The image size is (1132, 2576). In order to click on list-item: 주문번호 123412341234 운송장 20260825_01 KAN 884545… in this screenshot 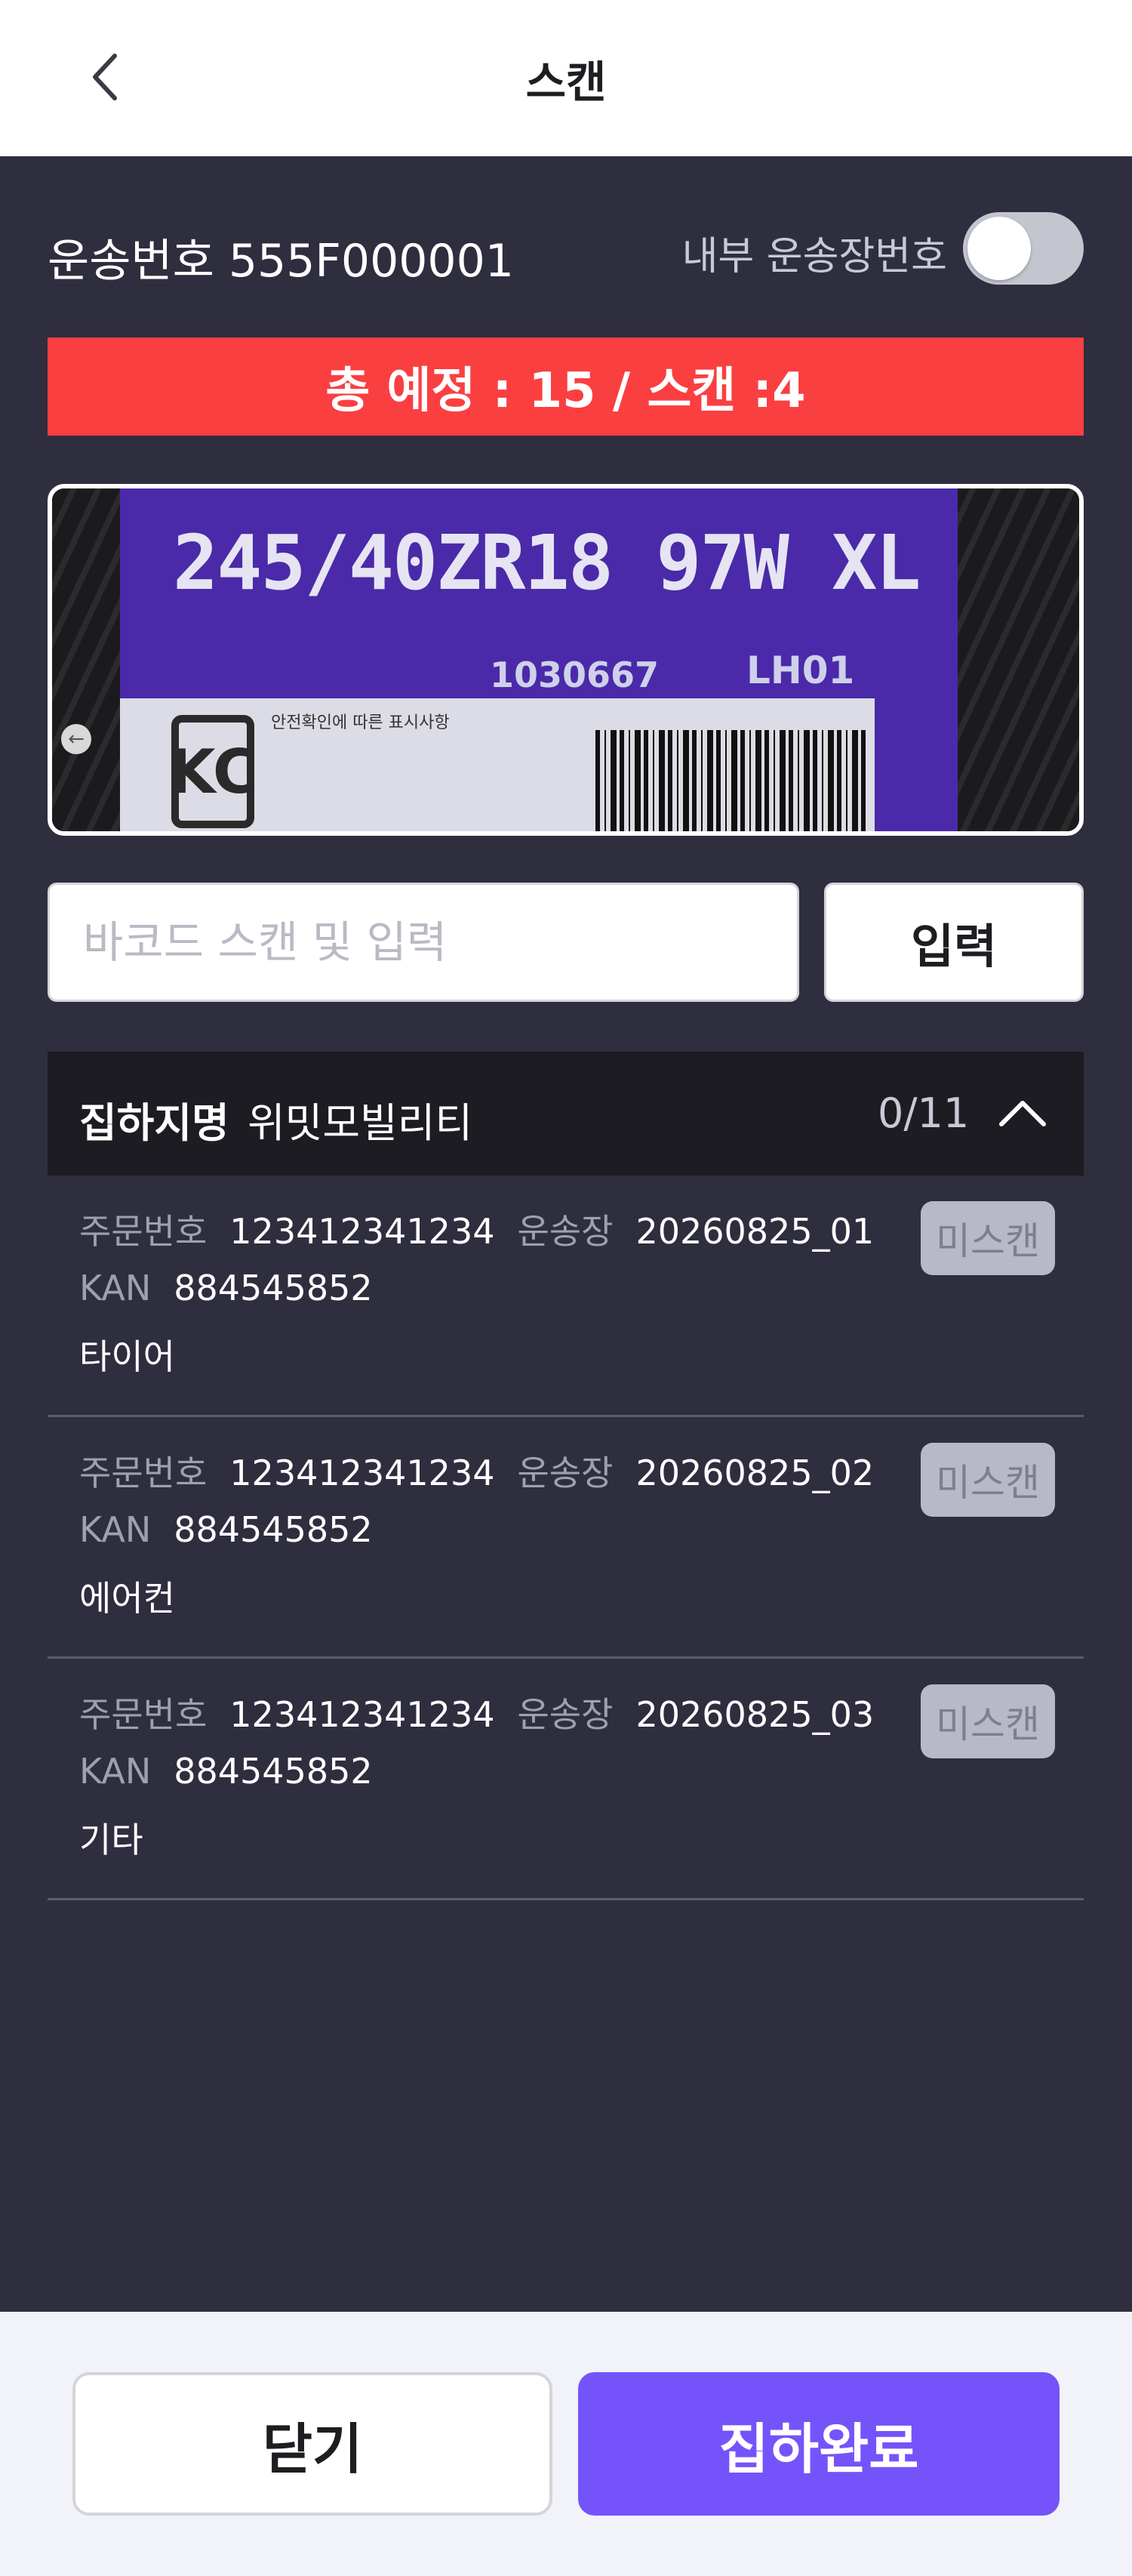, I will do `click(566, 1296)`.